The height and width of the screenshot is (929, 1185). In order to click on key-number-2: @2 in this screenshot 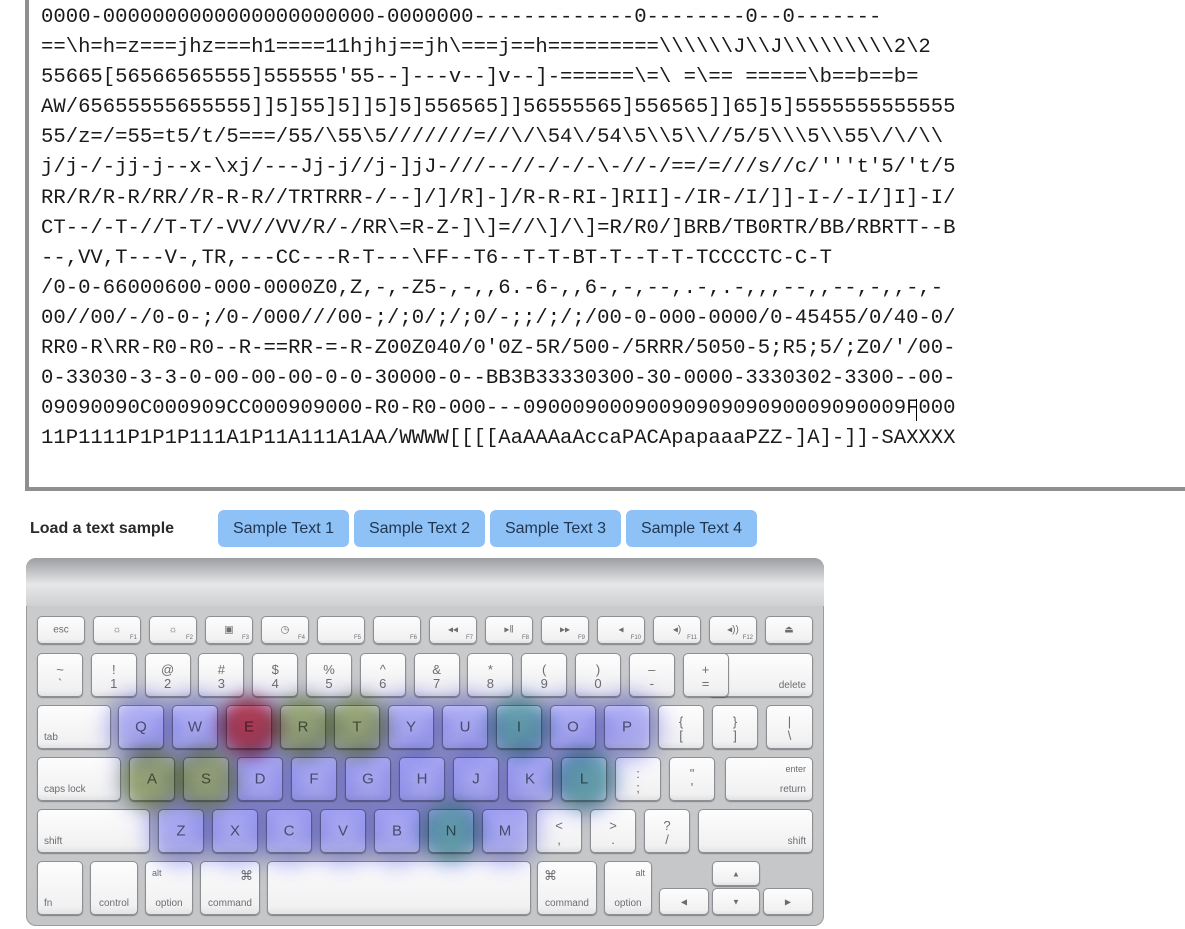, I will do `click(167, 675)`.